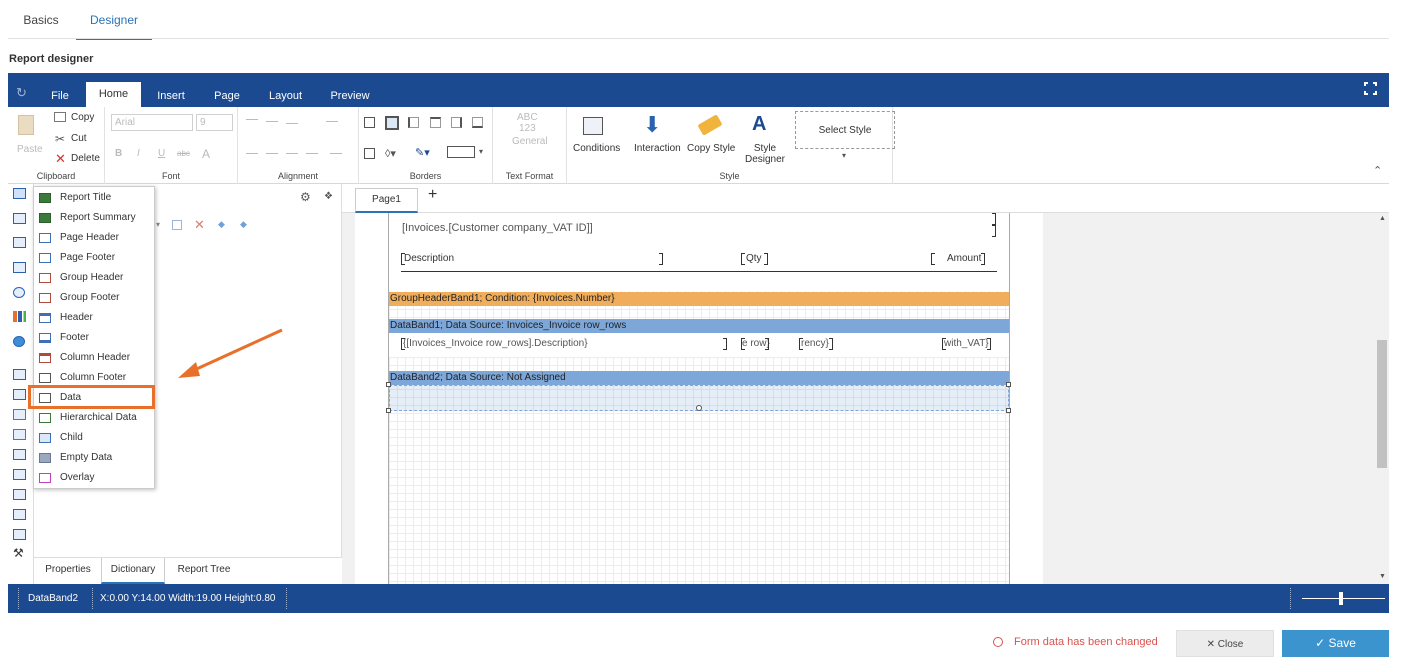 Image resolution: width=1409 pixels, height=672 pixels. I want to click on toolbox-tools-icon: ⚒, so click(18, 553).